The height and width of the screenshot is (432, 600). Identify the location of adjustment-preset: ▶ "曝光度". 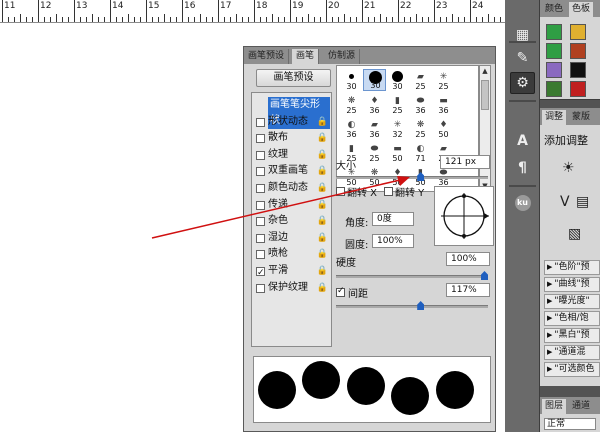
(572, 301).